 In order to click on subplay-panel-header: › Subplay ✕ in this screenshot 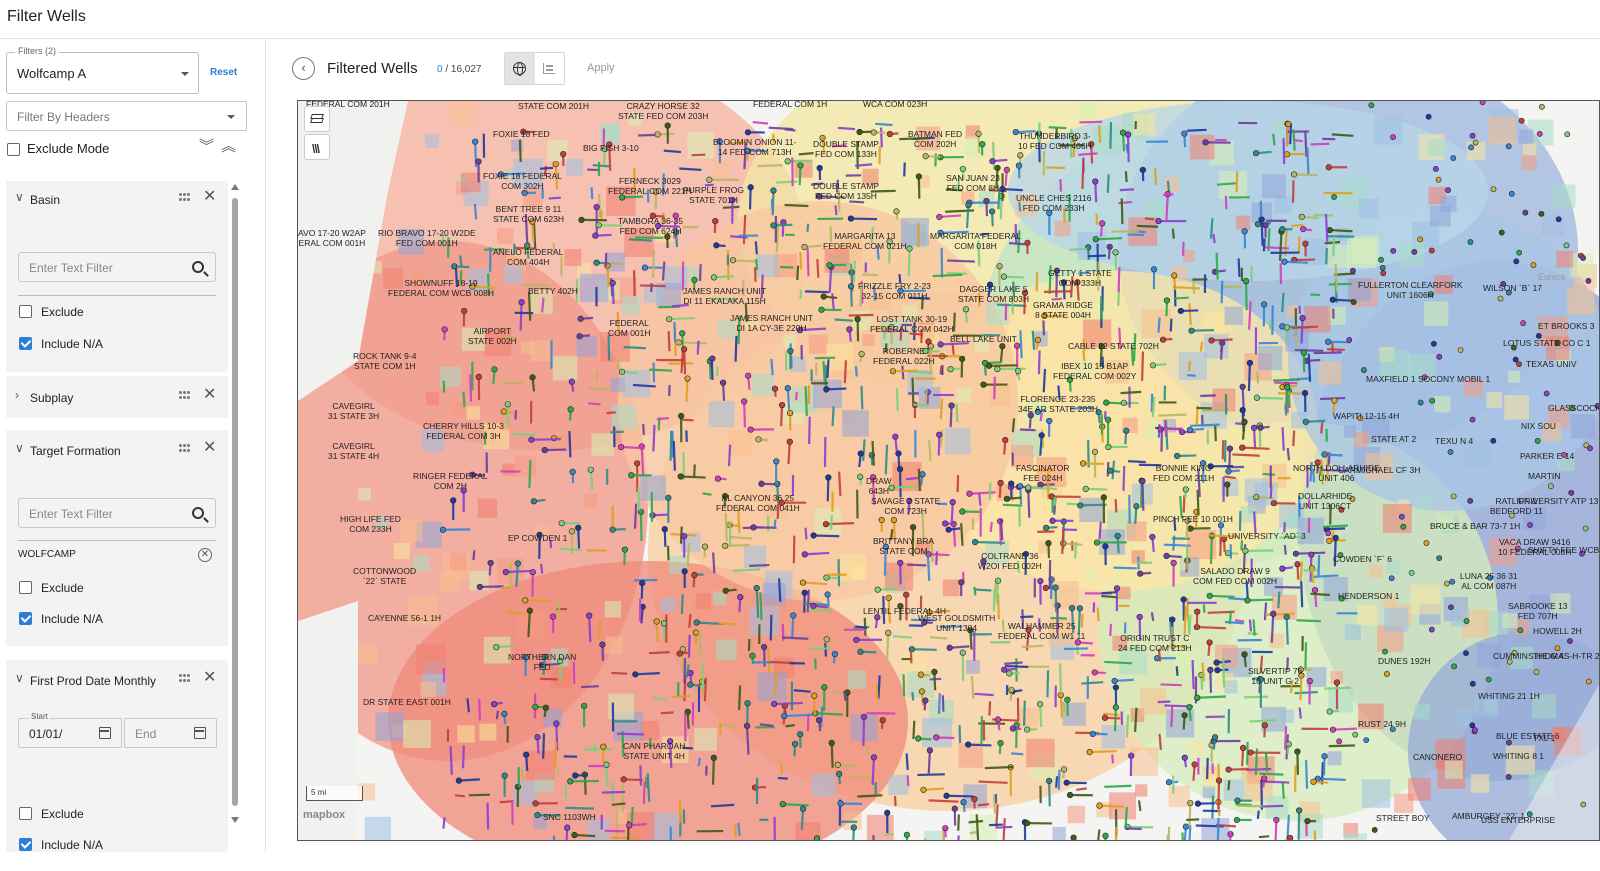, I will do `click(117, 397)`.